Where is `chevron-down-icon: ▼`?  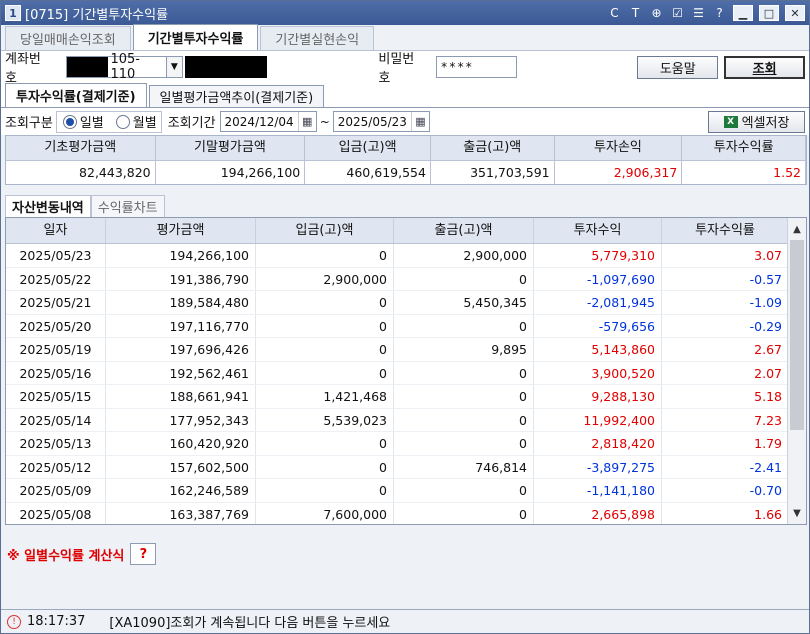
chevron-down-icon: ▼ is located at coordinates (173, 67).